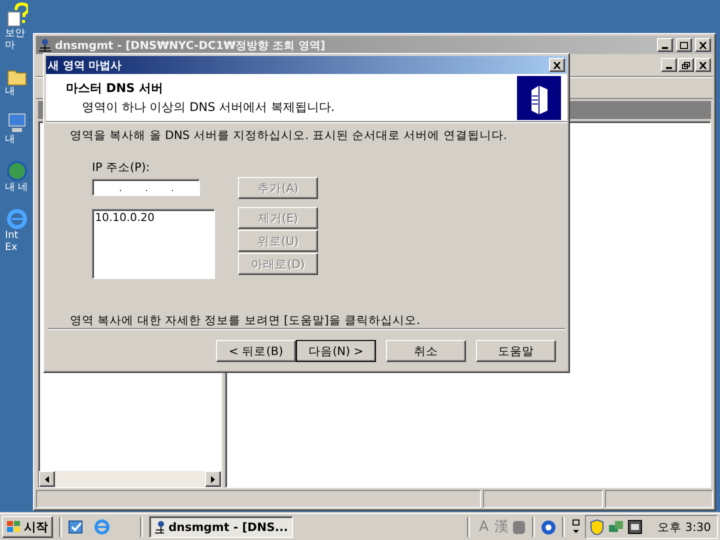 This screenshot has width=720, height=540. Describe the element at coordinates (11, 248) in the screenshot. I see `icon-label: Ex` at that location.